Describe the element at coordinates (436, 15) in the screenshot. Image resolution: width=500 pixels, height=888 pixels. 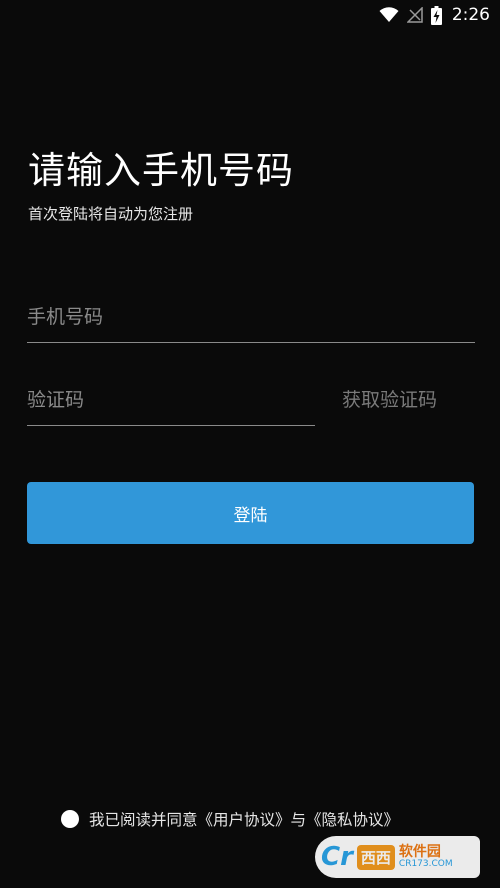
I see `battery-charging-icon` at that location.